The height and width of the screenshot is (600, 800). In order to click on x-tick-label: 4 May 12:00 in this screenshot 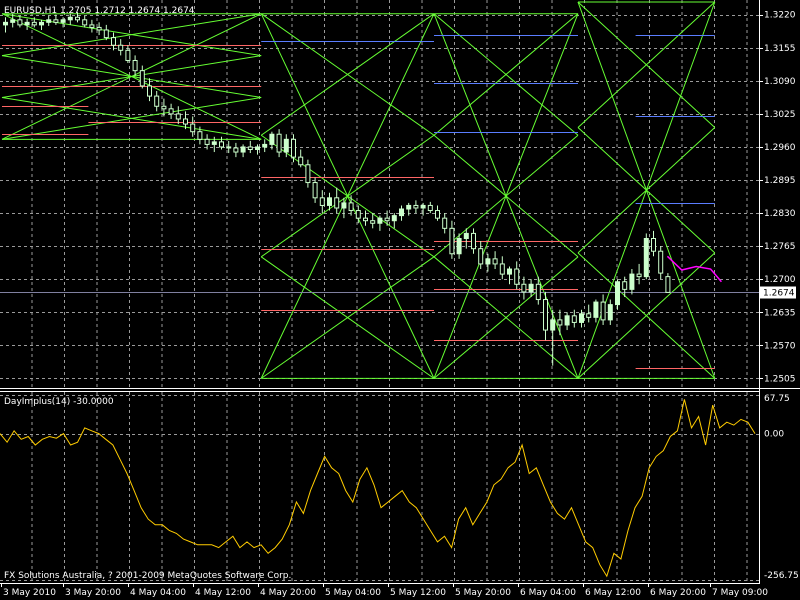, I will do `click(223, 593)`.